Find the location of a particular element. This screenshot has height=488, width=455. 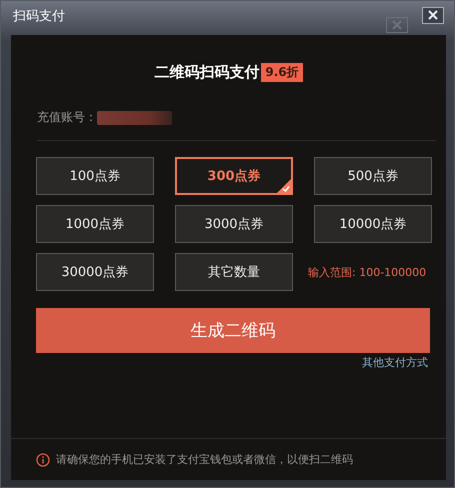

window-title: 扫码支付 is located at coordinates (39, 16).